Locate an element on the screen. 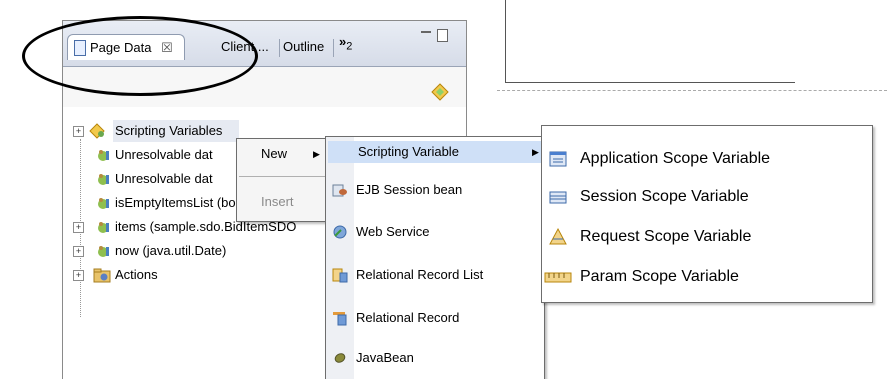  highlight-ellipse is located at coordinates (140, 56).